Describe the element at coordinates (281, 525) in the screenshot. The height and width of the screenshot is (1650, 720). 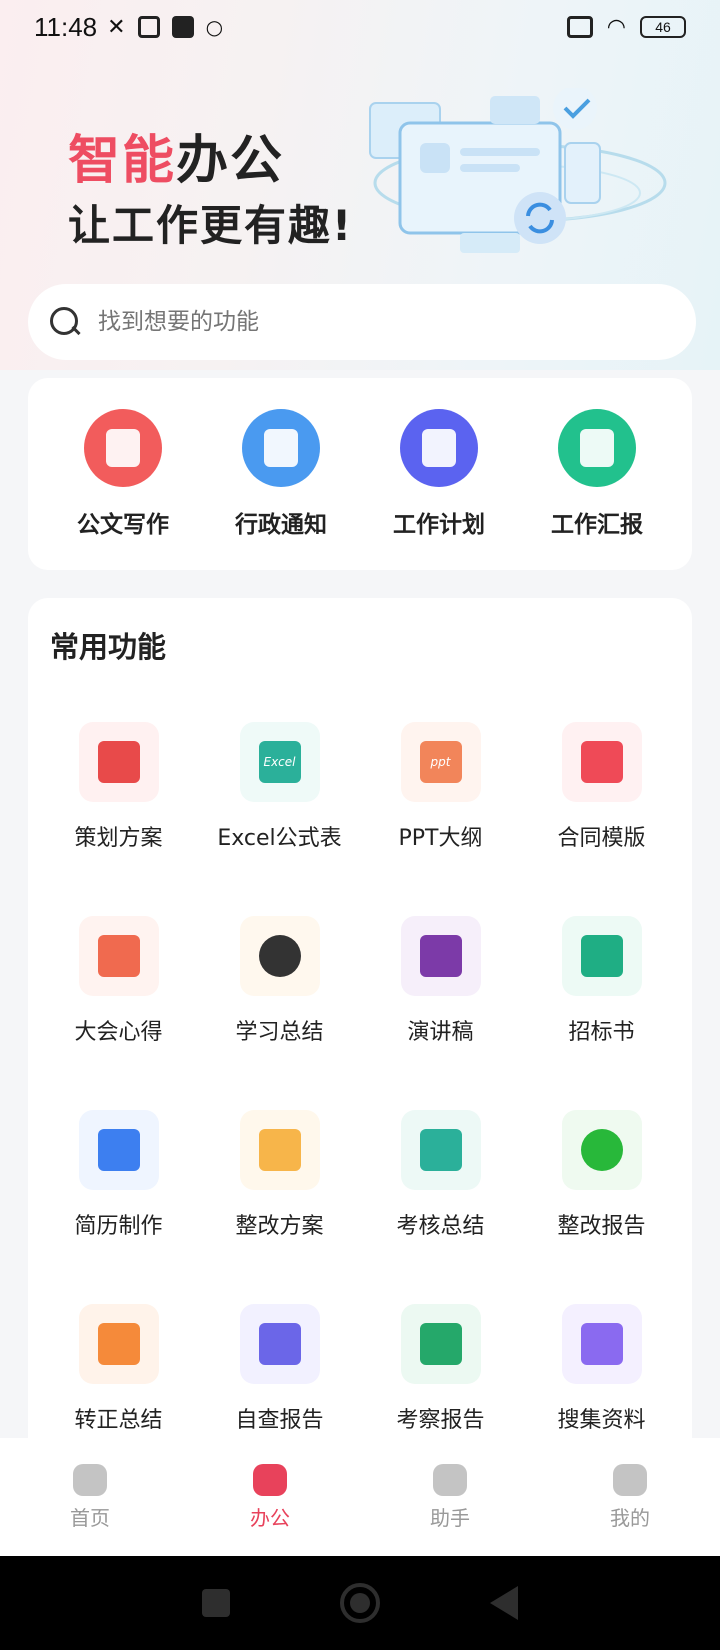
I see `quick-action-label: 行政通知` at that location.